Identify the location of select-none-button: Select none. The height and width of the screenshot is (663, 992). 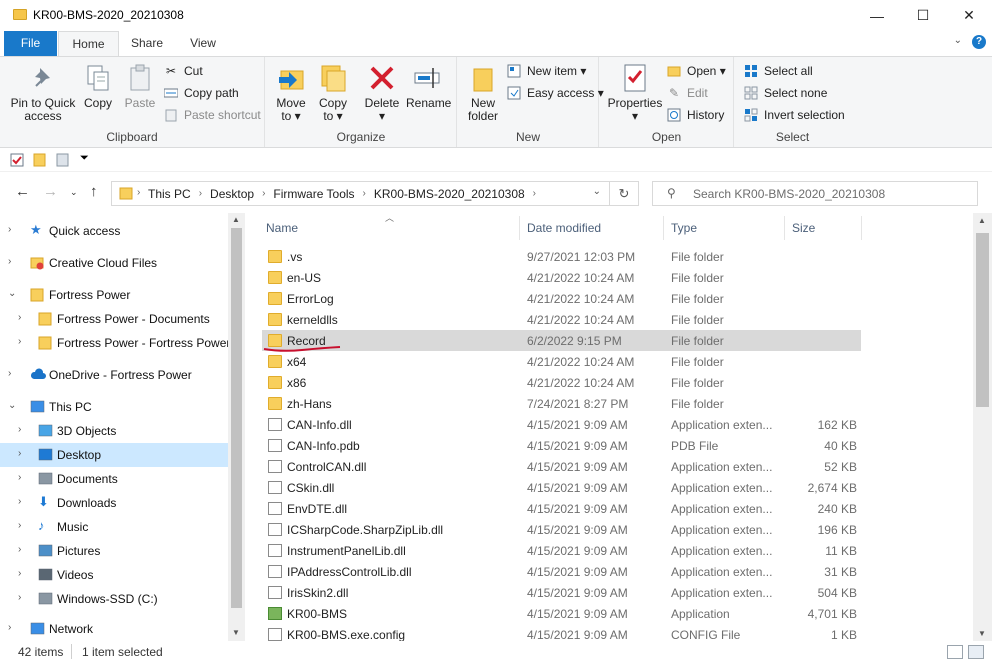
(785, 93).